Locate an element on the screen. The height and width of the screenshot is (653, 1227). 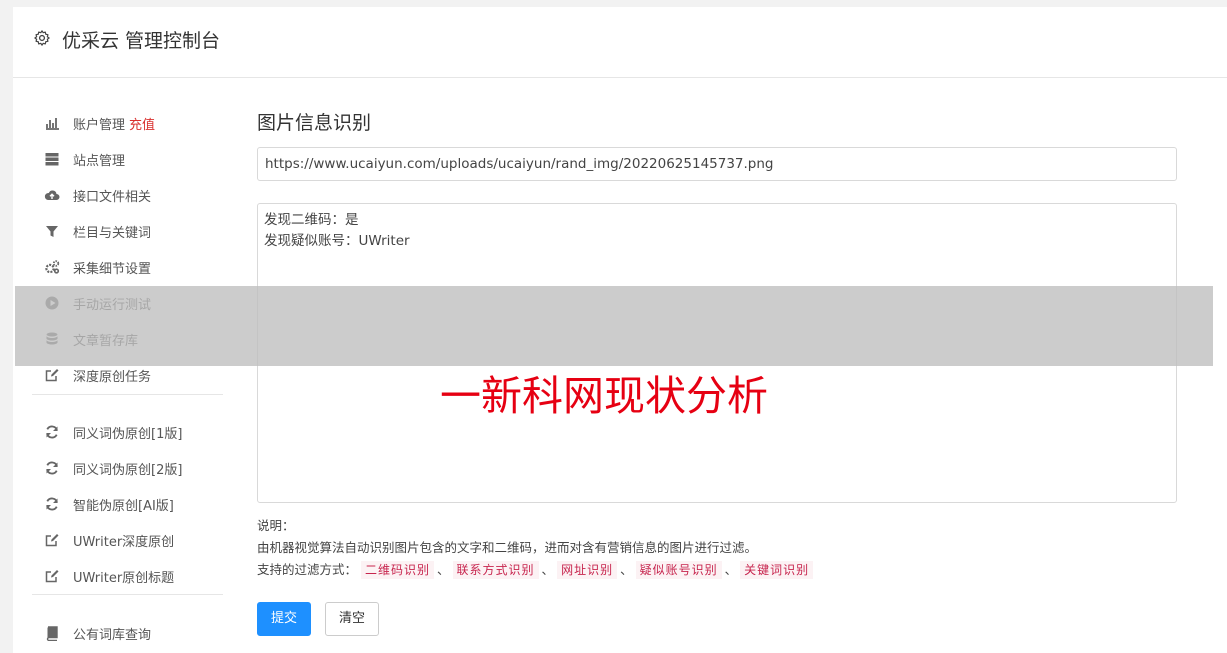
watermark-text: 一新科网现状分析 is located at coordinates (604, 396).